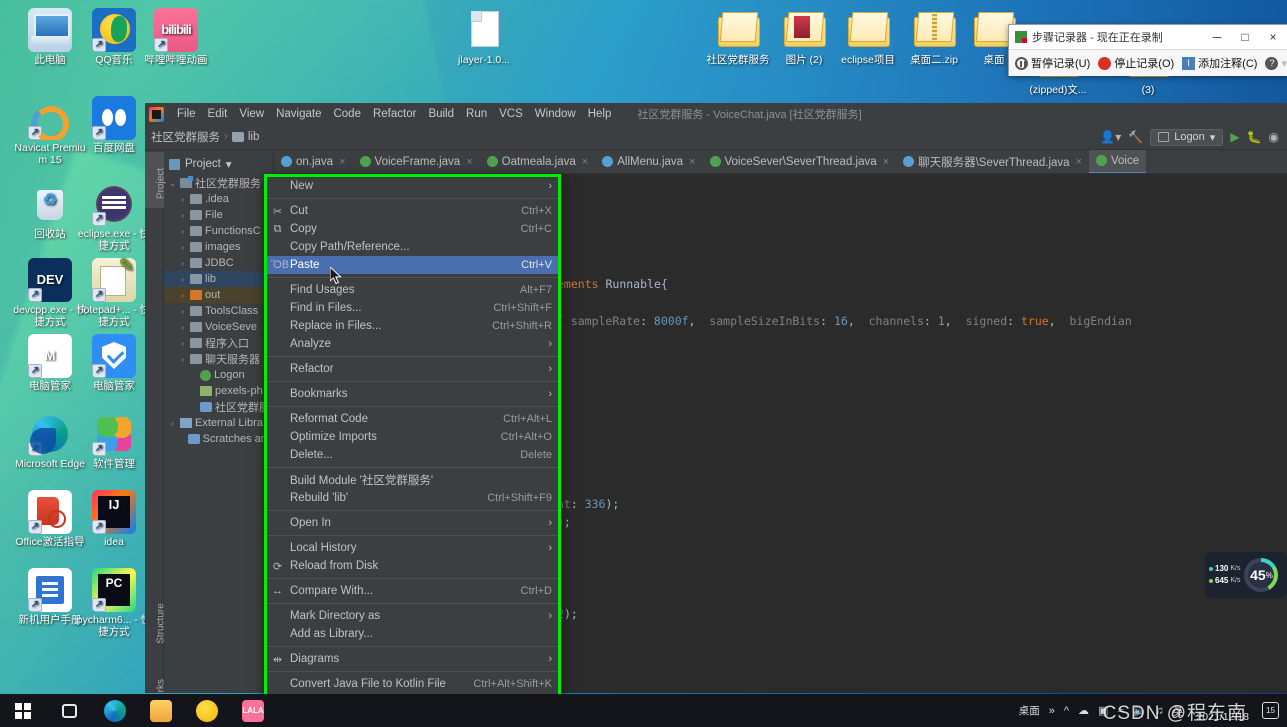 Image resolution: width=1287 pixels, height=727 pixels. Describe the element at coordinates (412, 455) in the screenshot. I see `context-menu-item: Delete... Delete` at that location.